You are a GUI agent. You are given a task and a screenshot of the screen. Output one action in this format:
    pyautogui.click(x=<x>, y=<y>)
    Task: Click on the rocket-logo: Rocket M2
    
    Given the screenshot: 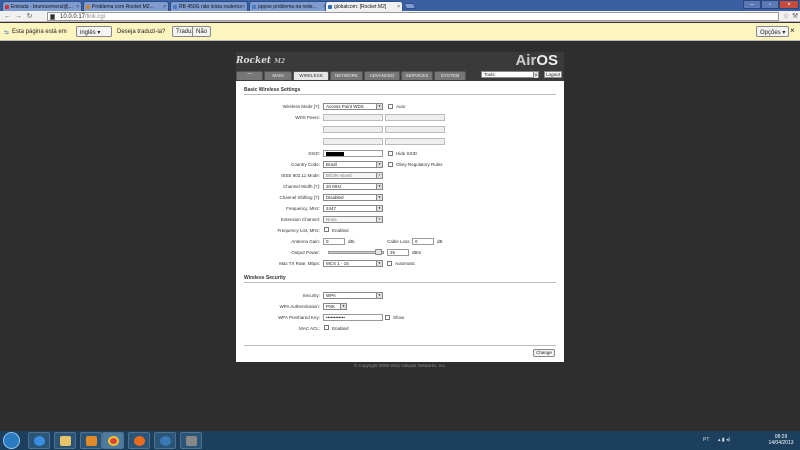 What is the action you would take?
    pyautogui.click(x=261, y=61)
    